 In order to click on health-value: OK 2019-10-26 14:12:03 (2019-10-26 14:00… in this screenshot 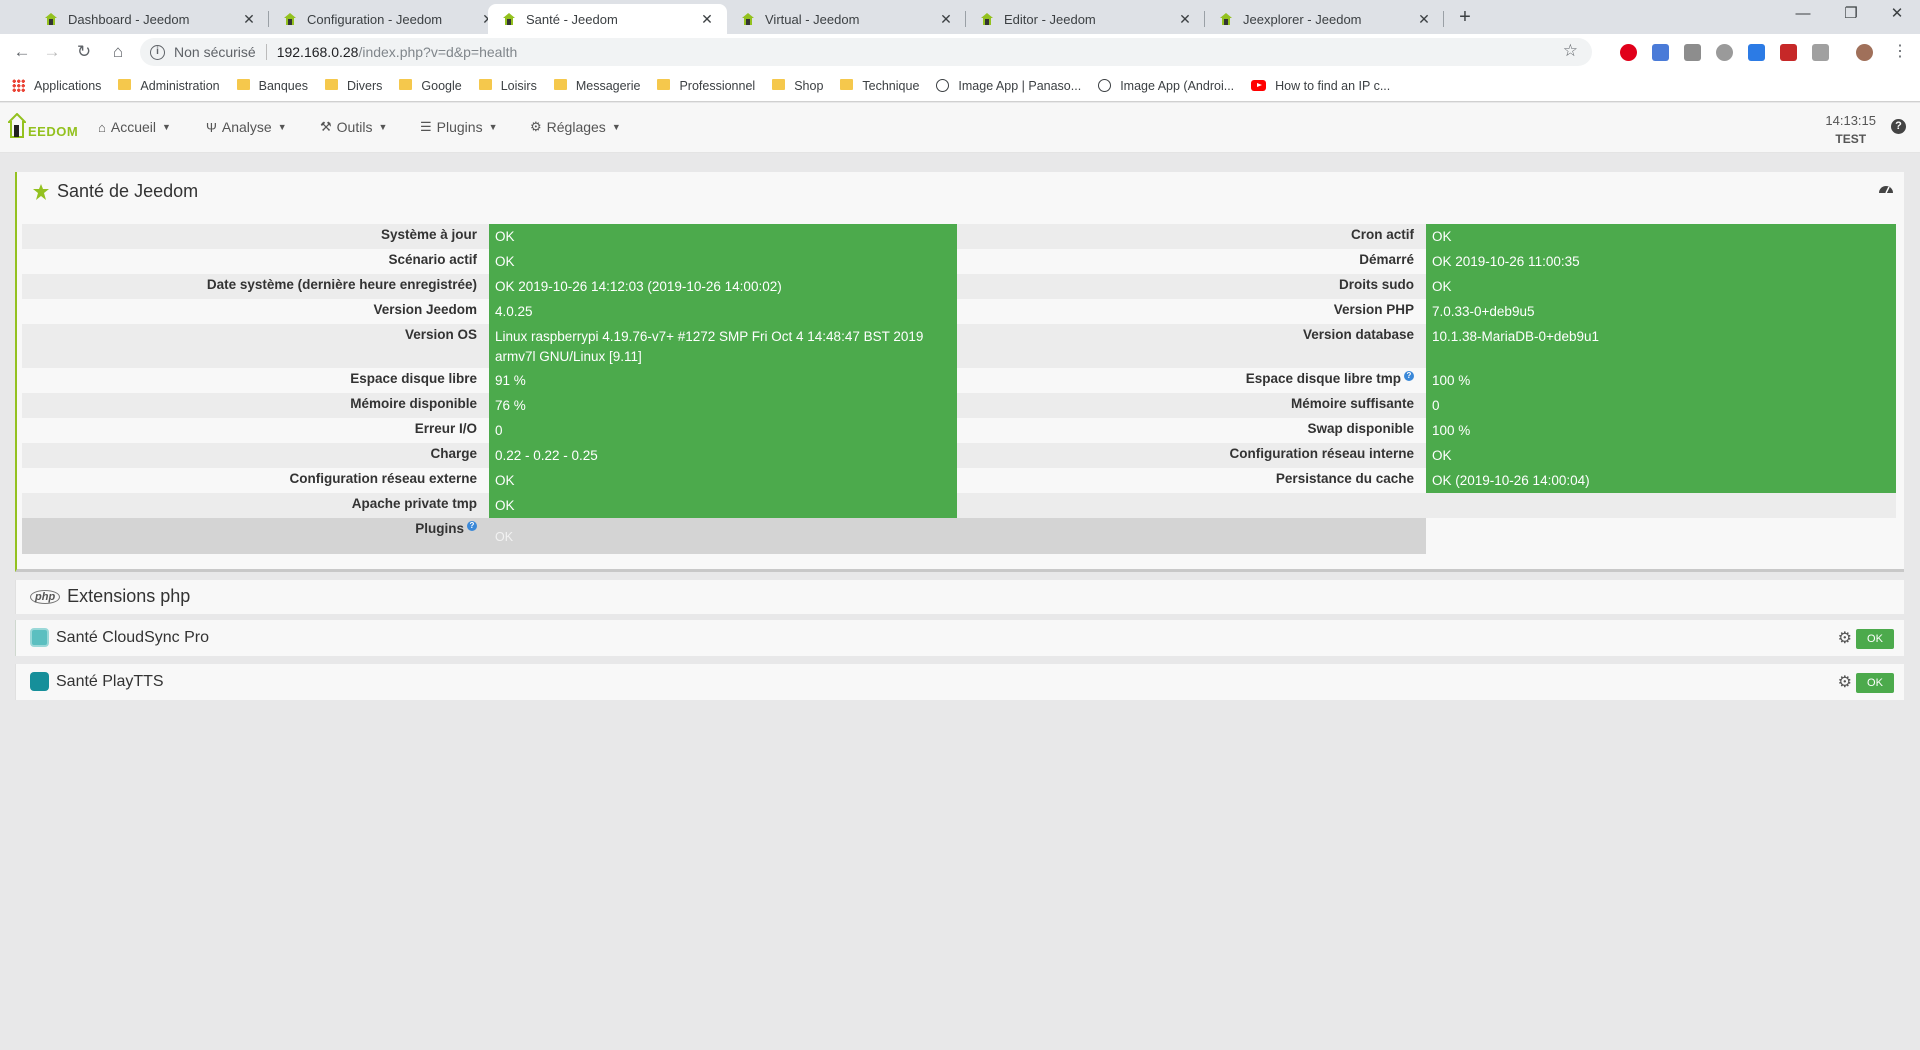, I will do `click(638, 286)`.